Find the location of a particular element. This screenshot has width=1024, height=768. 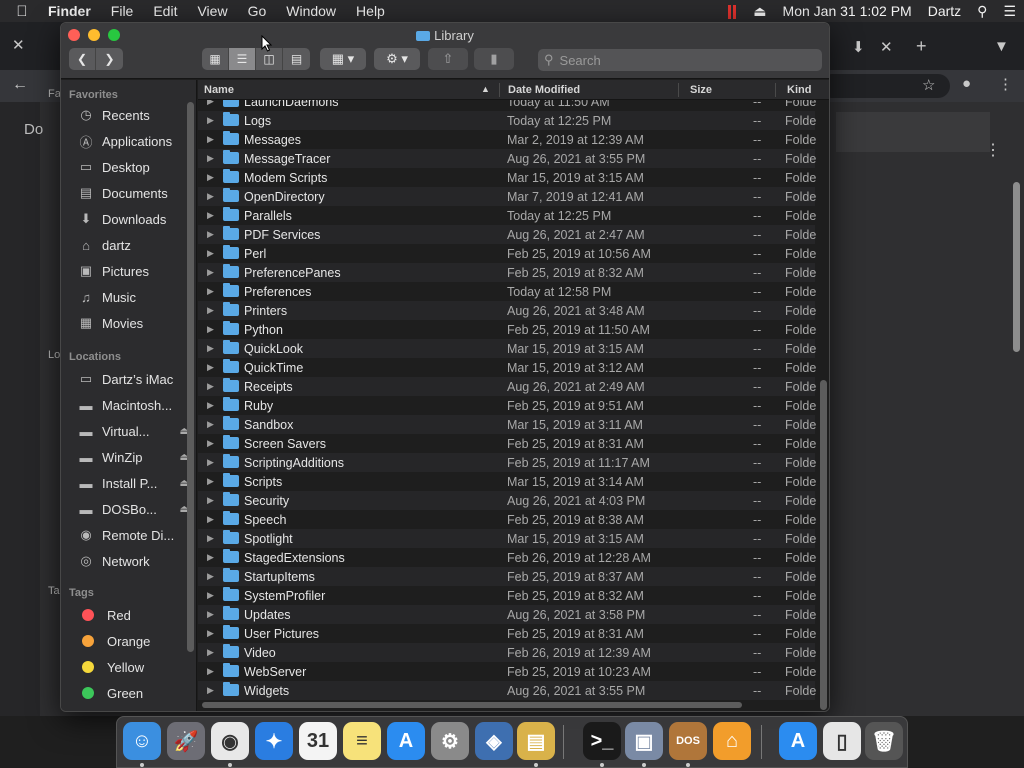

table-row: ▶ Updates Aug 26, 2021 at 3:58 PM -- Folde is located at coordinates (507, 614).